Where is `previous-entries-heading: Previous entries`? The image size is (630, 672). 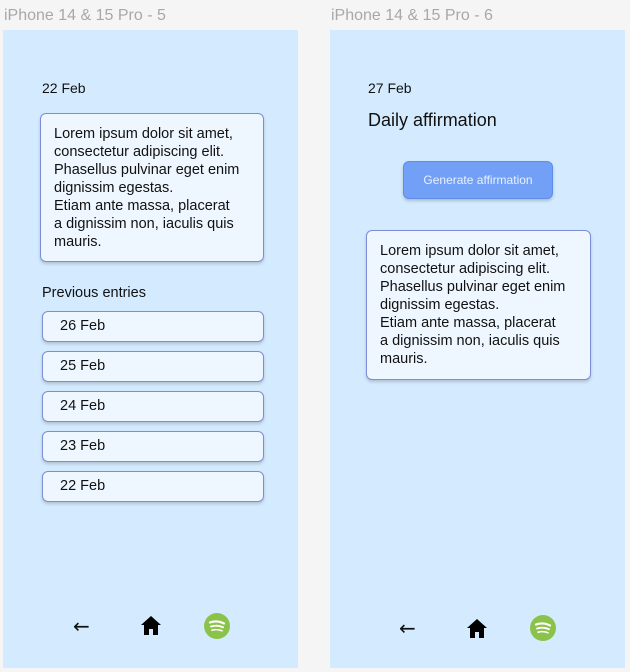
previous-entries-heading: Previous entries is located at coordinates (94, 293).